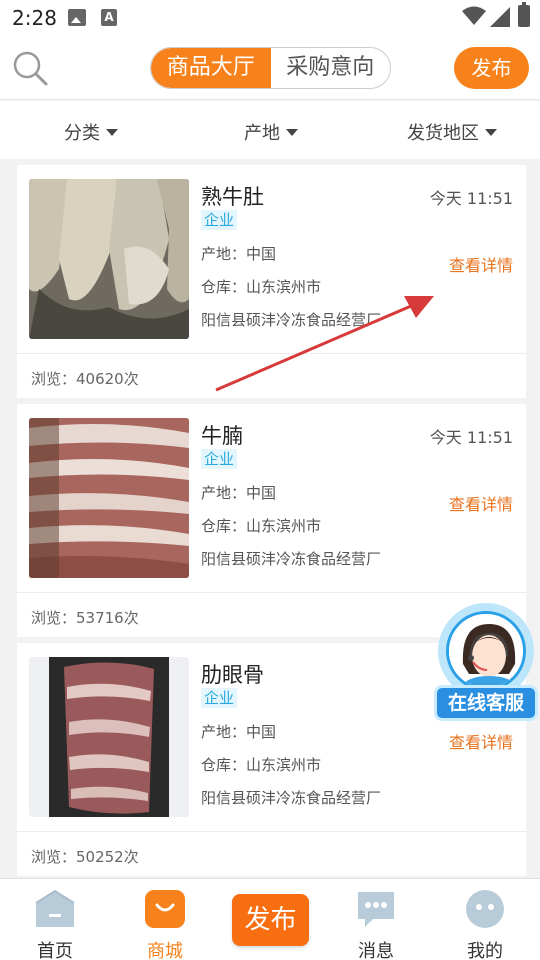 Image resolution: width=540 pixels, height=960 pixels. I want to click on signal-icon, so click(500, 17).